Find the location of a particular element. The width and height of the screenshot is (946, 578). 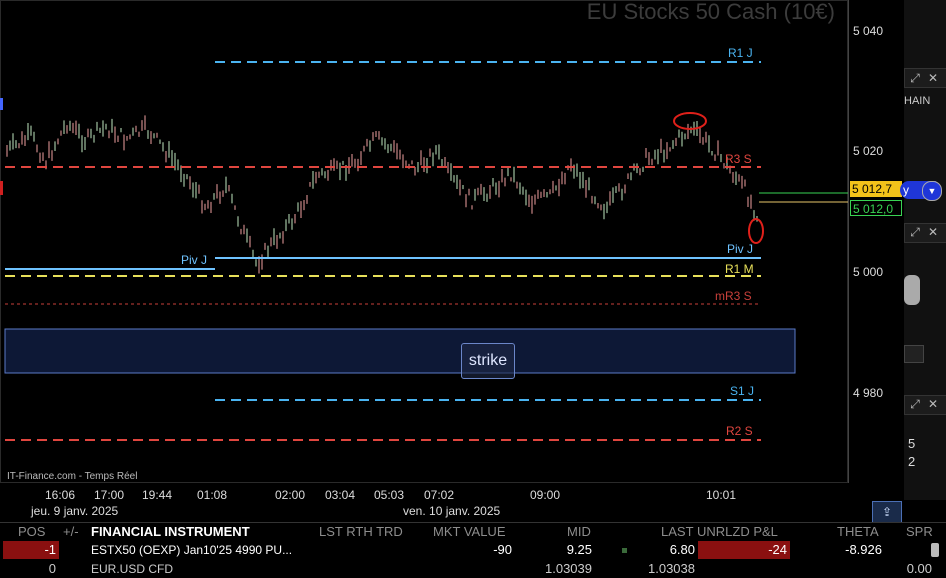

scroll-to-latest-button: ⇪ is located at coordinates (887, 512).